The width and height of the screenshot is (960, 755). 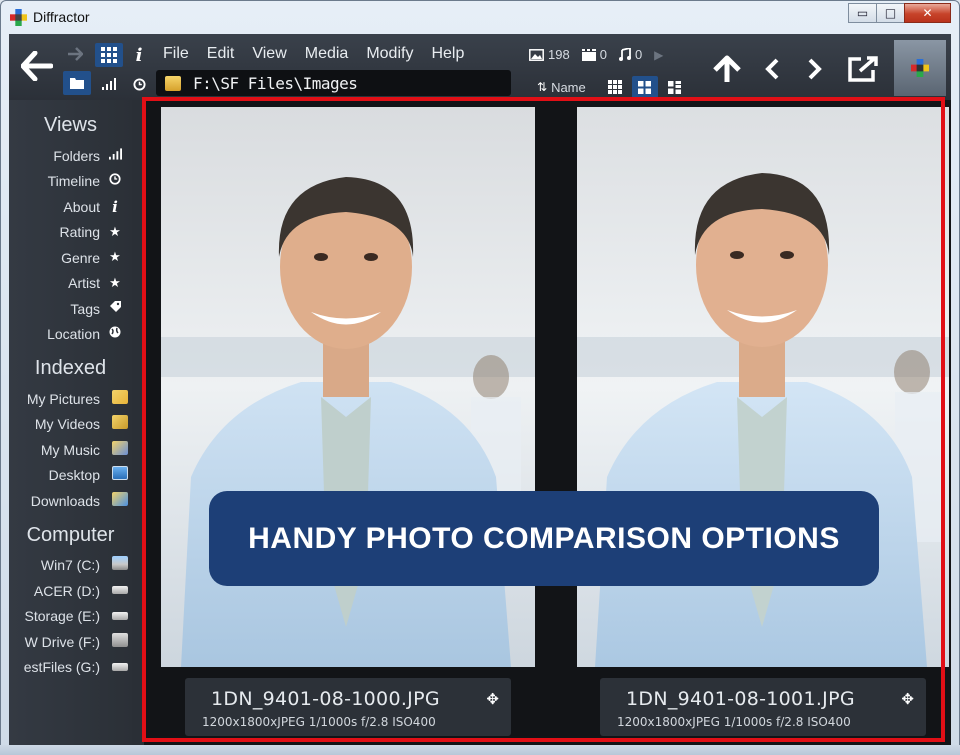 I want to click on menu-media: Media, so click(x=331, y=54).